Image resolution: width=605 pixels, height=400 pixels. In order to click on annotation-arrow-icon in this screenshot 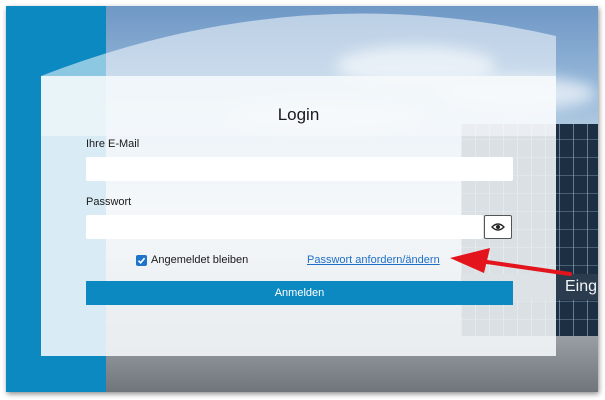, I will do `click(511, 262)`.